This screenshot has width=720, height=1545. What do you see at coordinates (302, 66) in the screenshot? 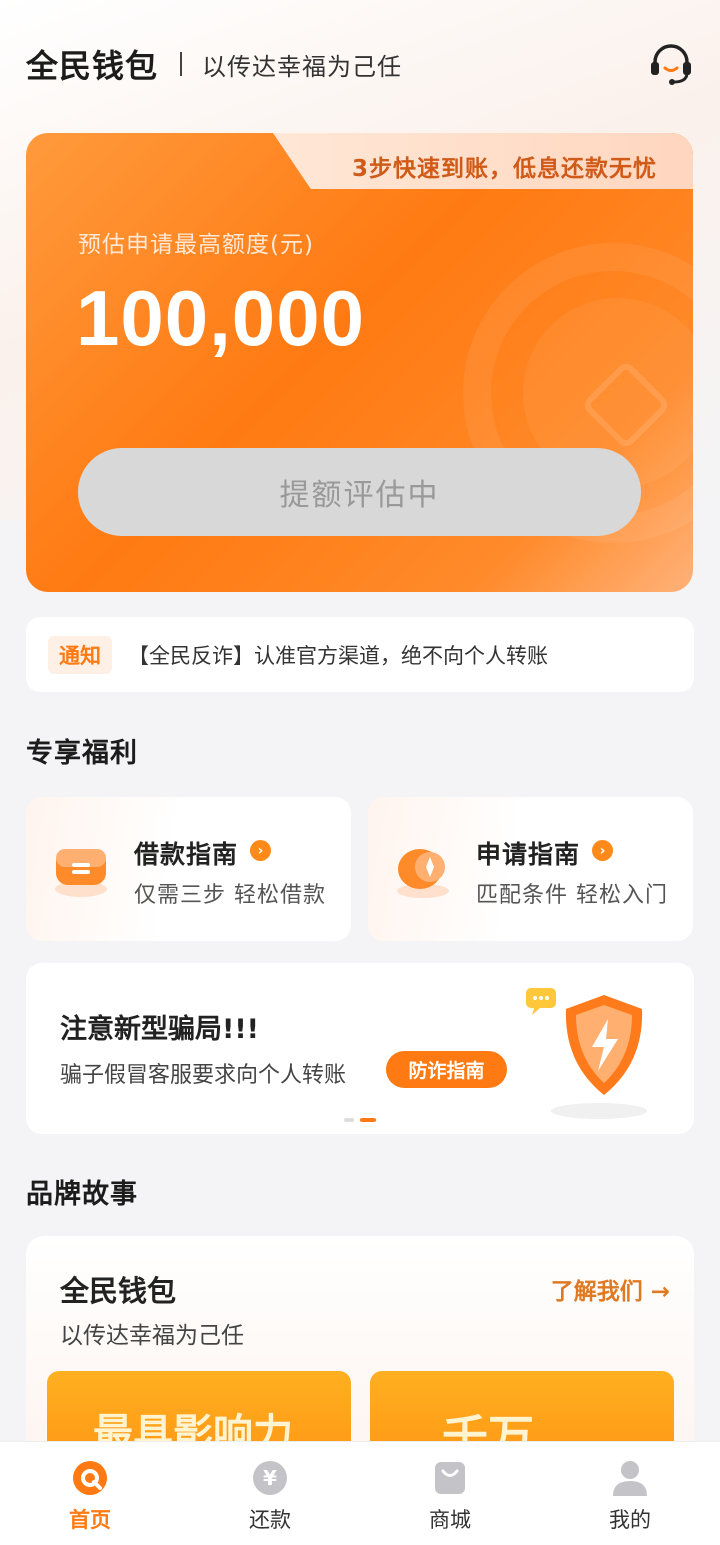
I see `header-slogan: 以传达幸福为己任` at bounding box center [302, 66].